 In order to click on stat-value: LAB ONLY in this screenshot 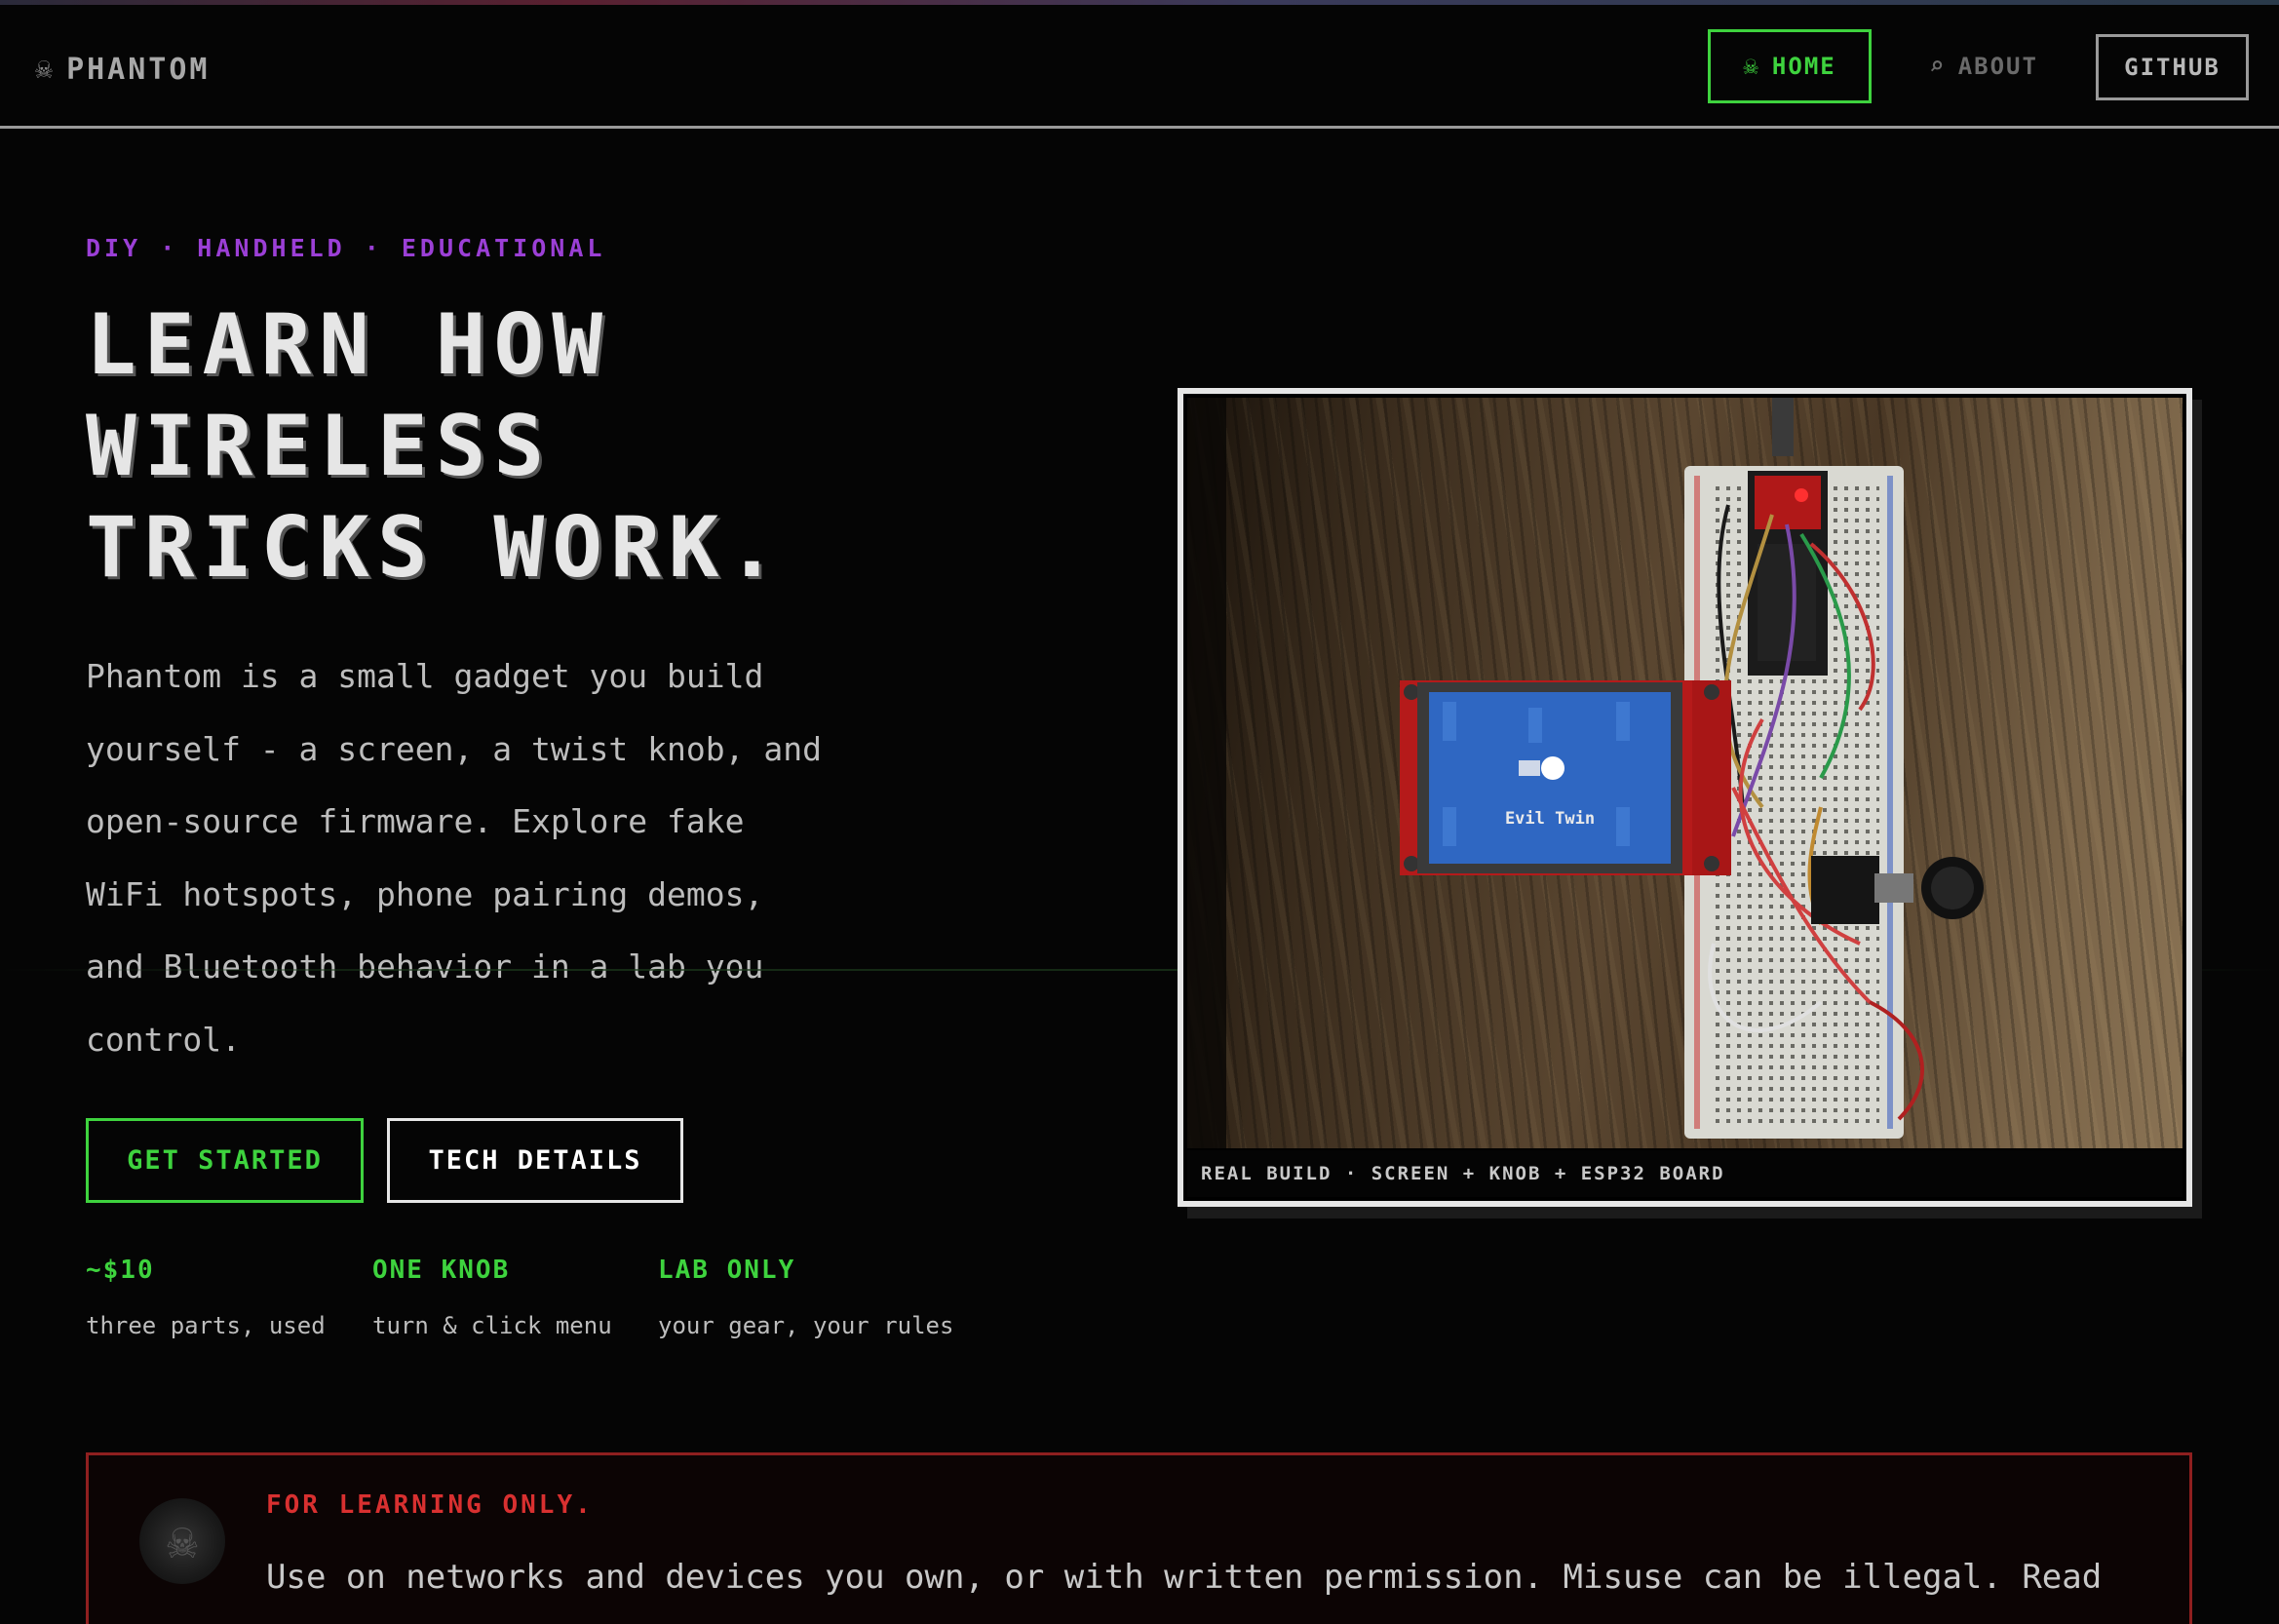, I will do `click(727, 1270)`.